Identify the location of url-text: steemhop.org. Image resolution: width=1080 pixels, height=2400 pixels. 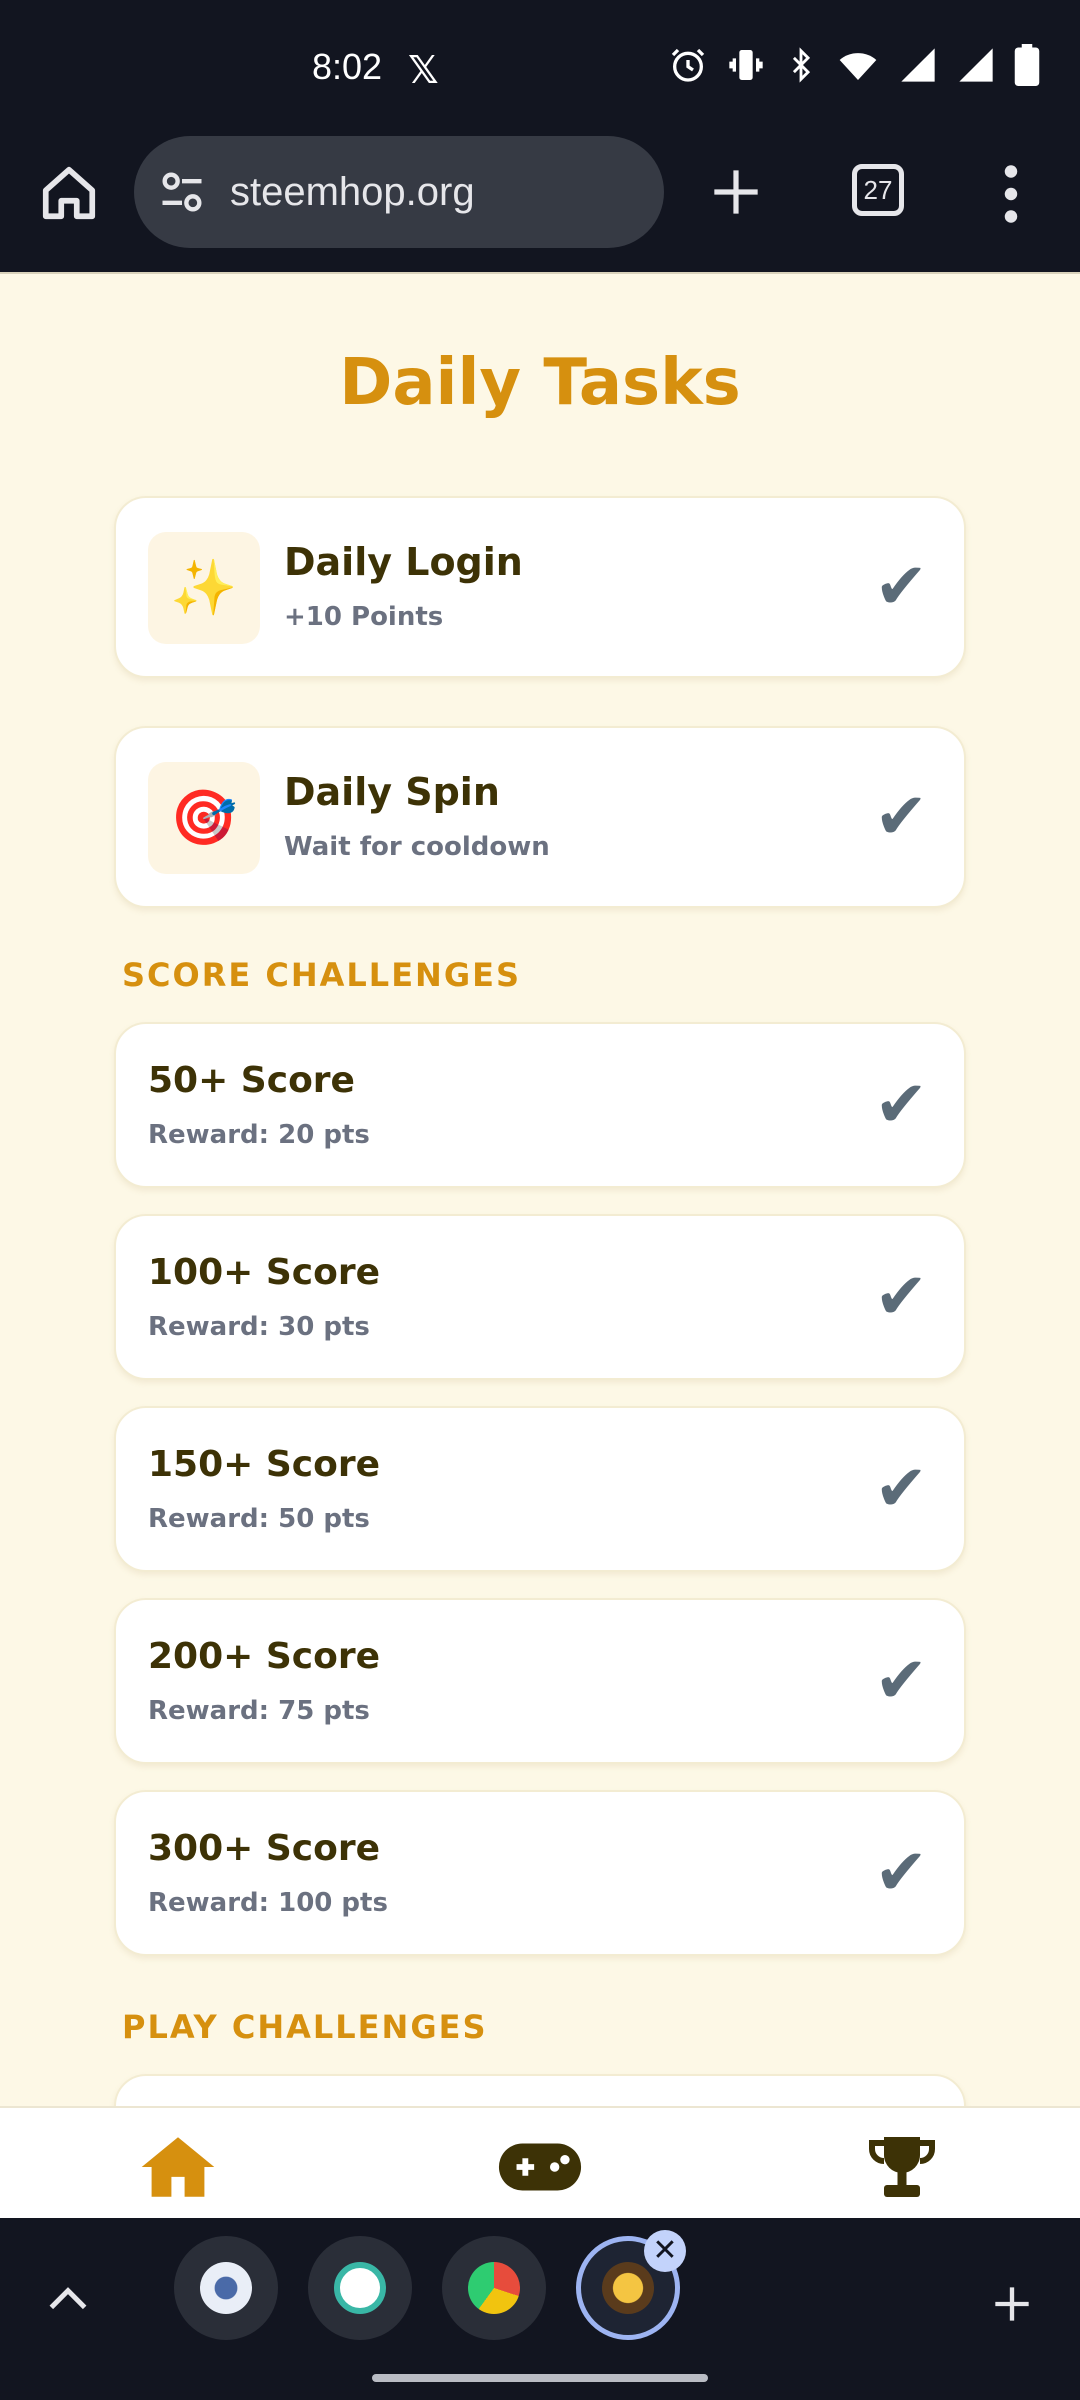
(352, 192).